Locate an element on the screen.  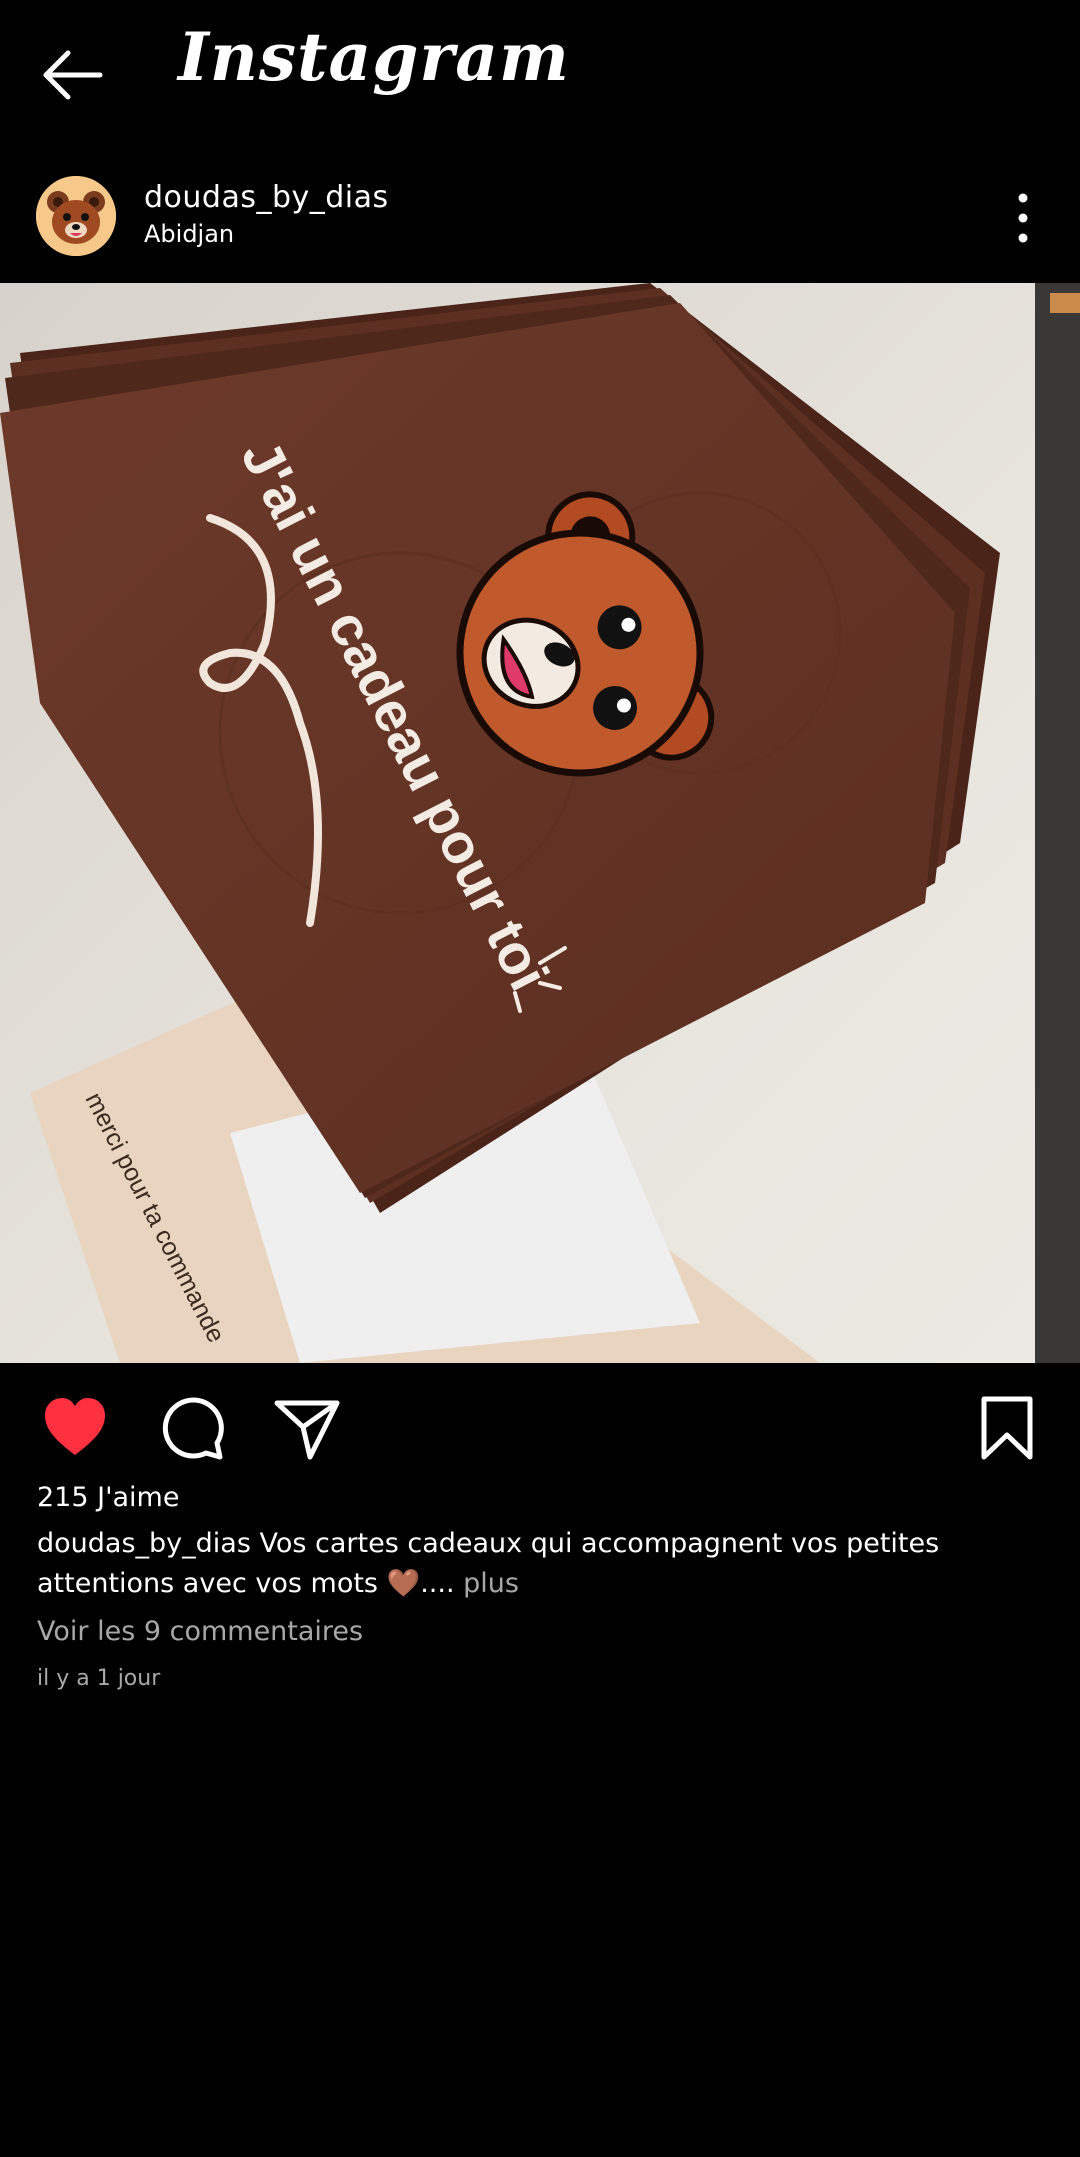
post-header: doudas_by_dias Abidjan is located at coordinates (540, 220).